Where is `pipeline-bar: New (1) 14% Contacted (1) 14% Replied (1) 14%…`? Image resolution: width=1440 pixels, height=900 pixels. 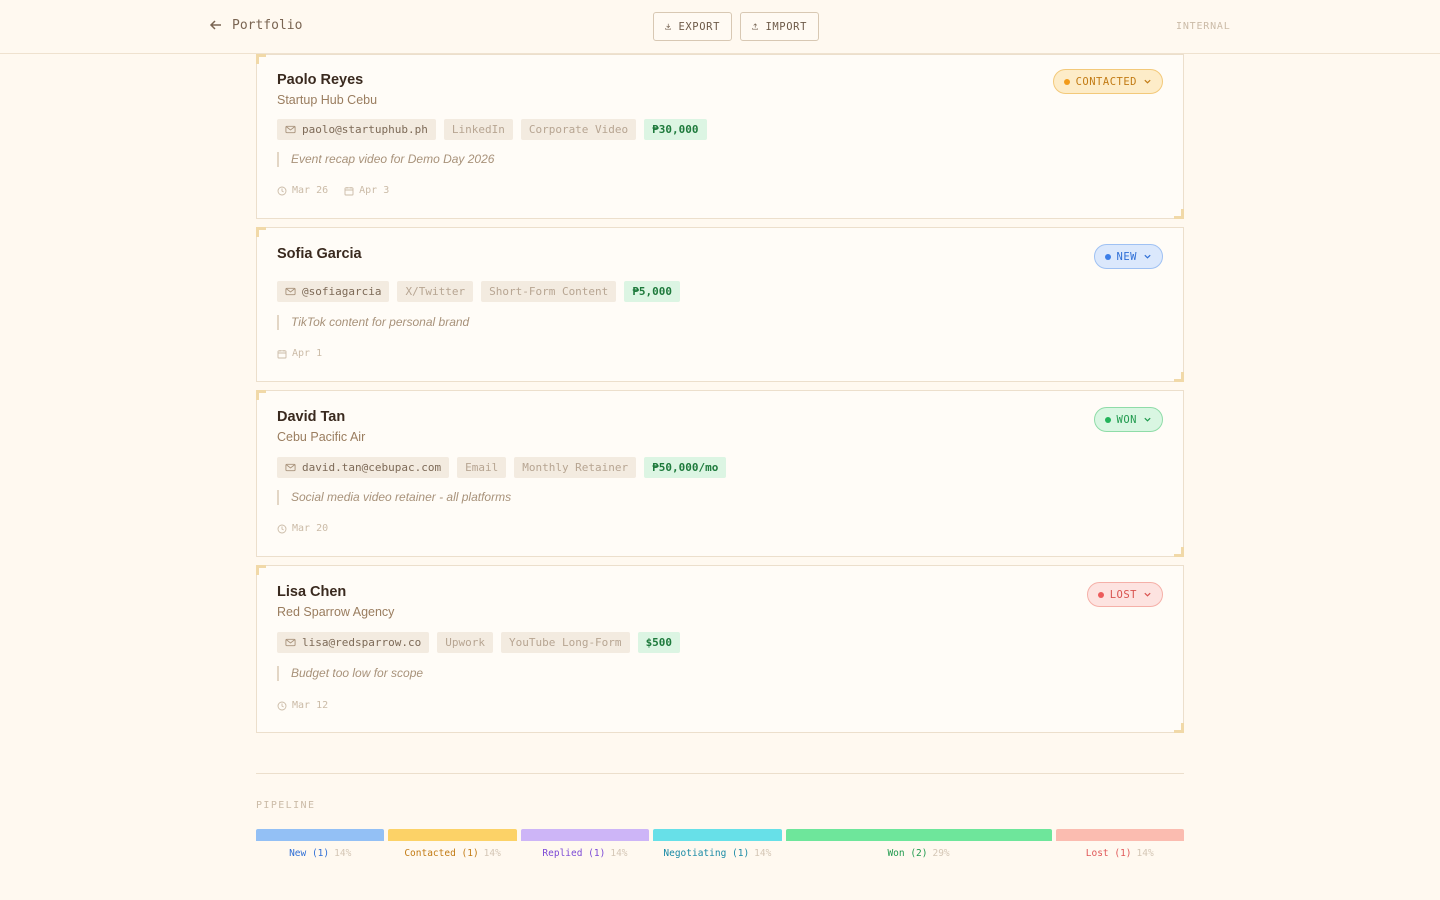 pipeline-bar: New (1) 14% Contacted (1) 14% Replied (1) 14%… is located at coordinates (720, 844).